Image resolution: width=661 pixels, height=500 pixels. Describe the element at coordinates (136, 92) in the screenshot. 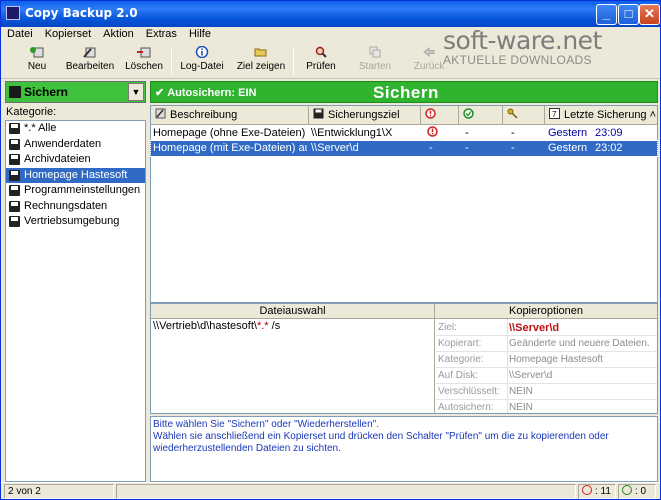

I see `chevron-down-icon: ▼` at that location.